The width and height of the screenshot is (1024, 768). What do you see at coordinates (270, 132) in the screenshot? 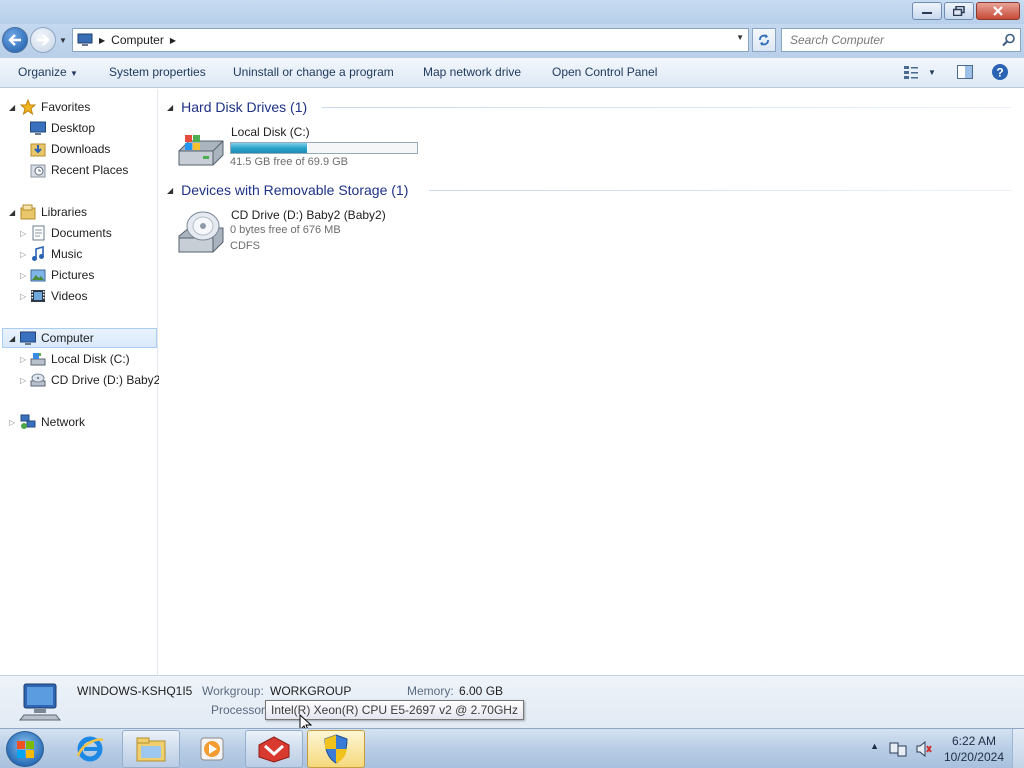
I see `local-disk-name: Local Disk (C:)` at bounding box center [270, 132].